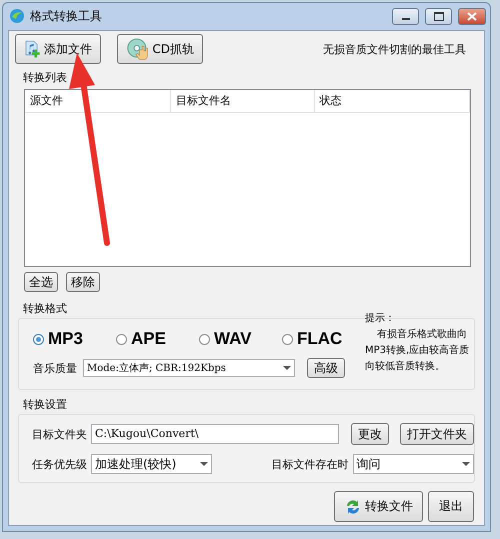 This screenshot has height=539, width=500. I want to click on folder-field: C:\Kugou\Convert\, so click(215, 434).